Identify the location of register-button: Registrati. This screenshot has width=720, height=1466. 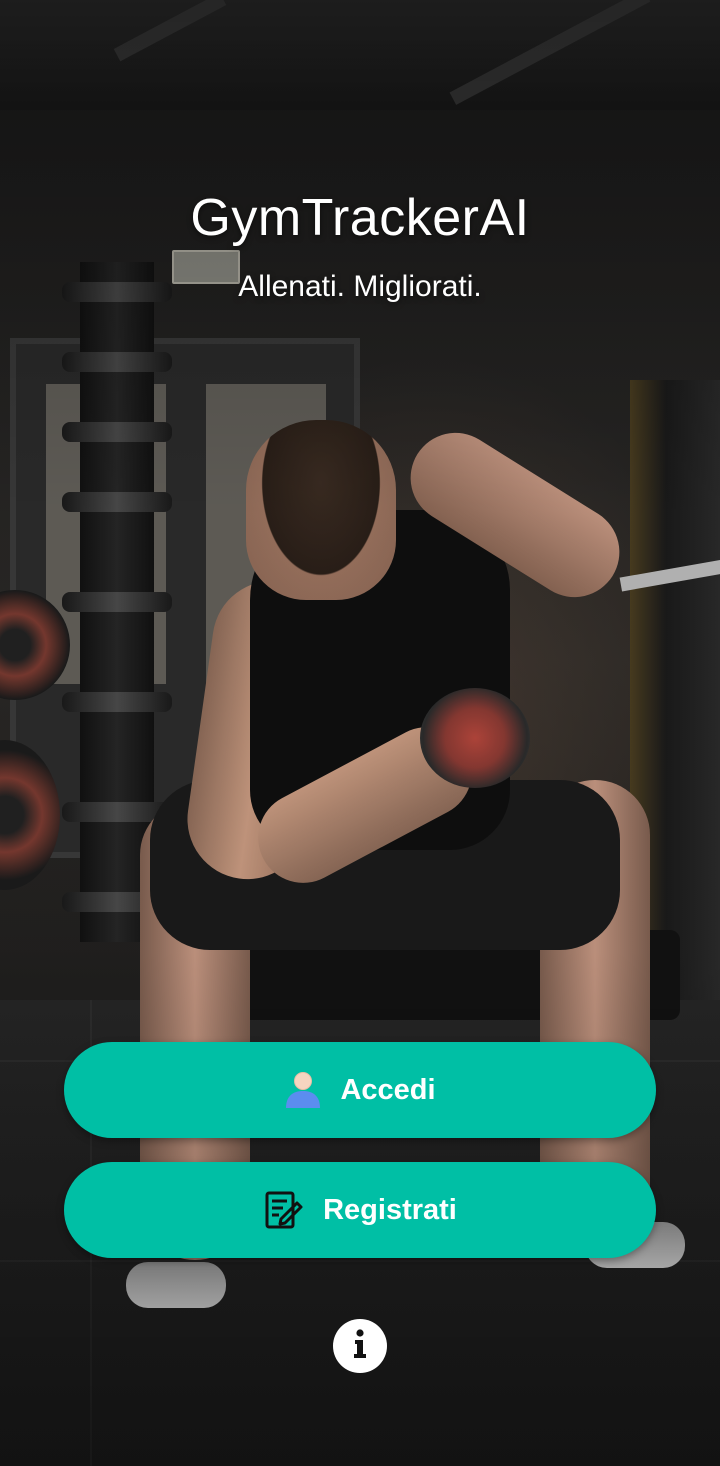
(360, 1210).